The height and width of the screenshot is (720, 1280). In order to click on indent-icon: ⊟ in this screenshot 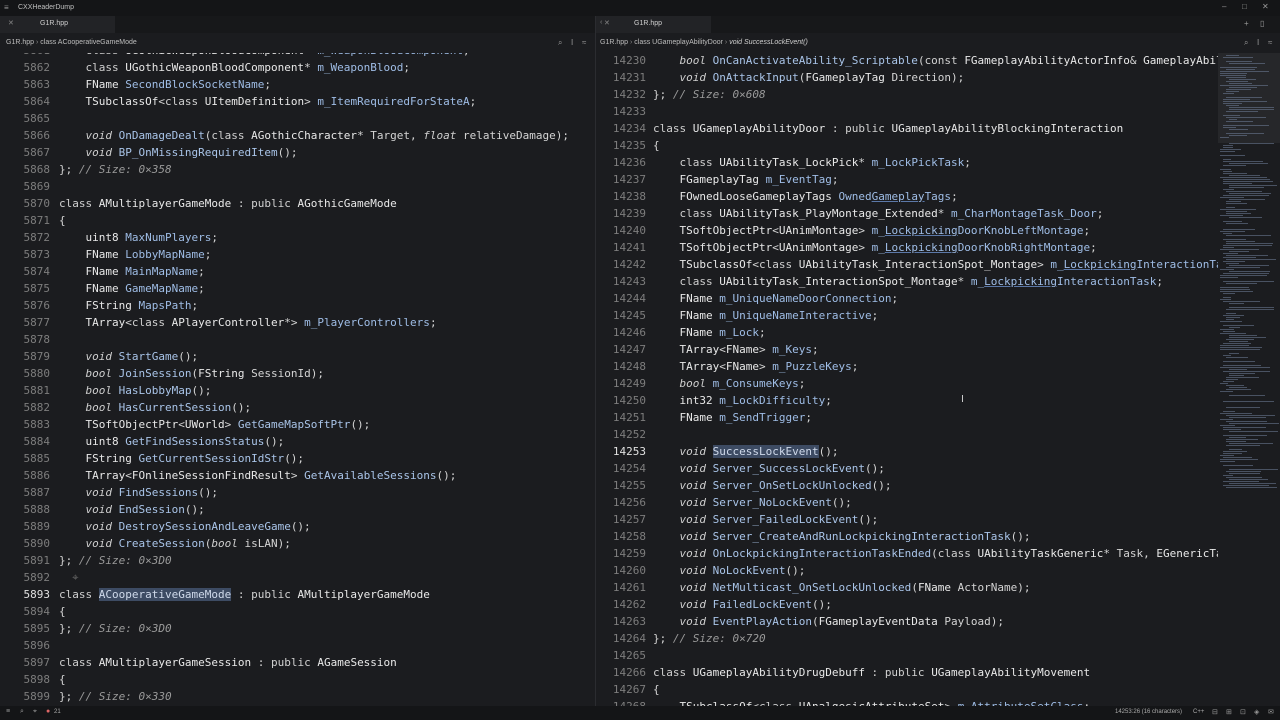, I will do `click(1215, 712)`.